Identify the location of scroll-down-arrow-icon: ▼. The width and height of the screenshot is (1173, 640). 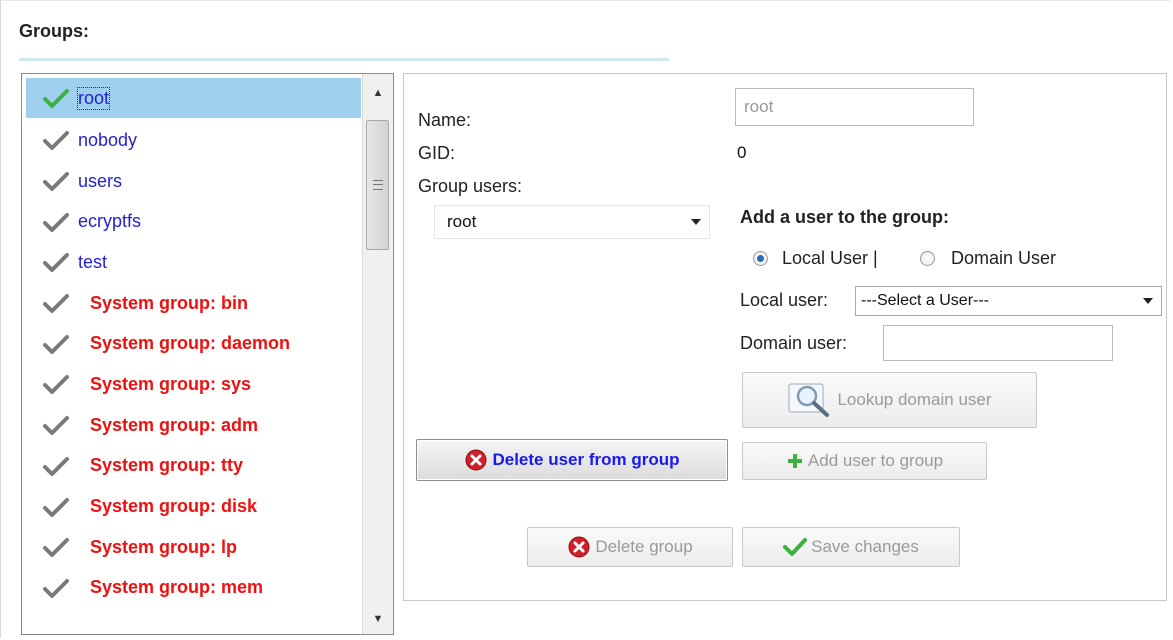
(378, 619).